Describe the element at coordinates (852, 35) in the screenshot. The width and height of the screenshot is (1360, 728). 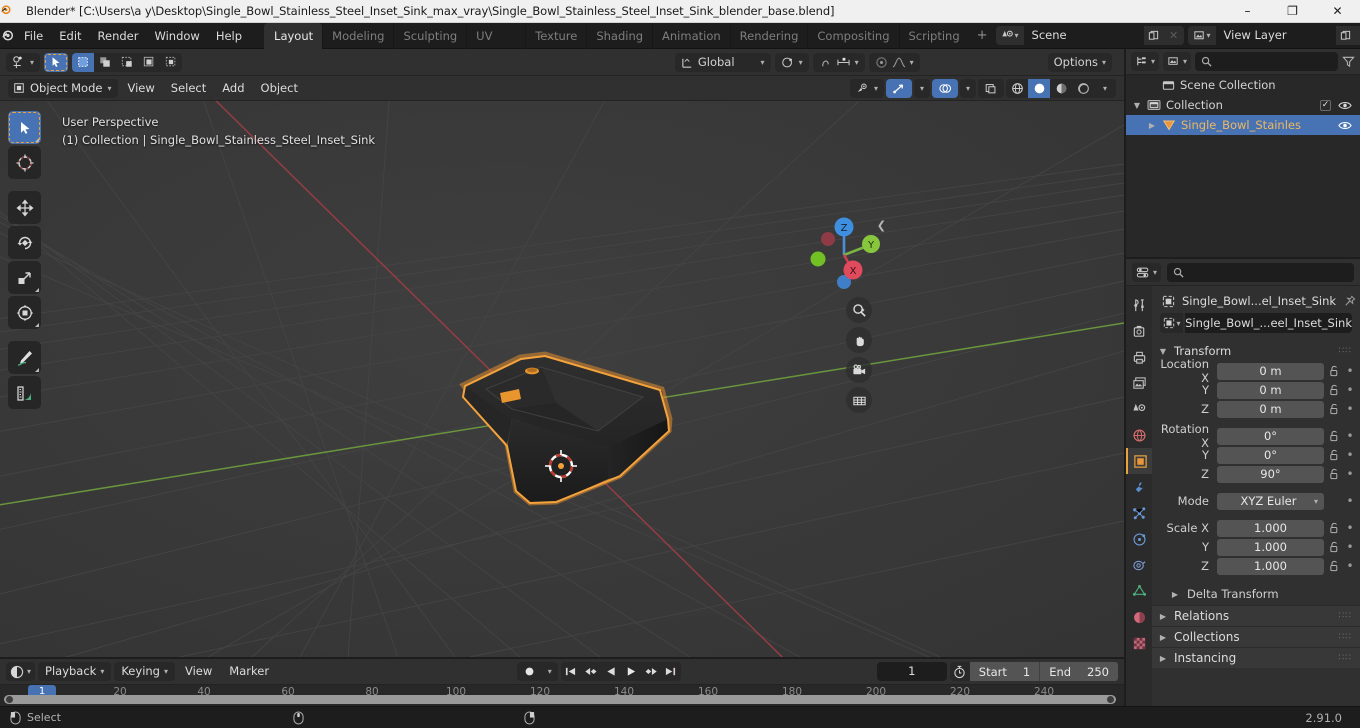
I see `workspace-tab-compositing: Compositing` at that location.